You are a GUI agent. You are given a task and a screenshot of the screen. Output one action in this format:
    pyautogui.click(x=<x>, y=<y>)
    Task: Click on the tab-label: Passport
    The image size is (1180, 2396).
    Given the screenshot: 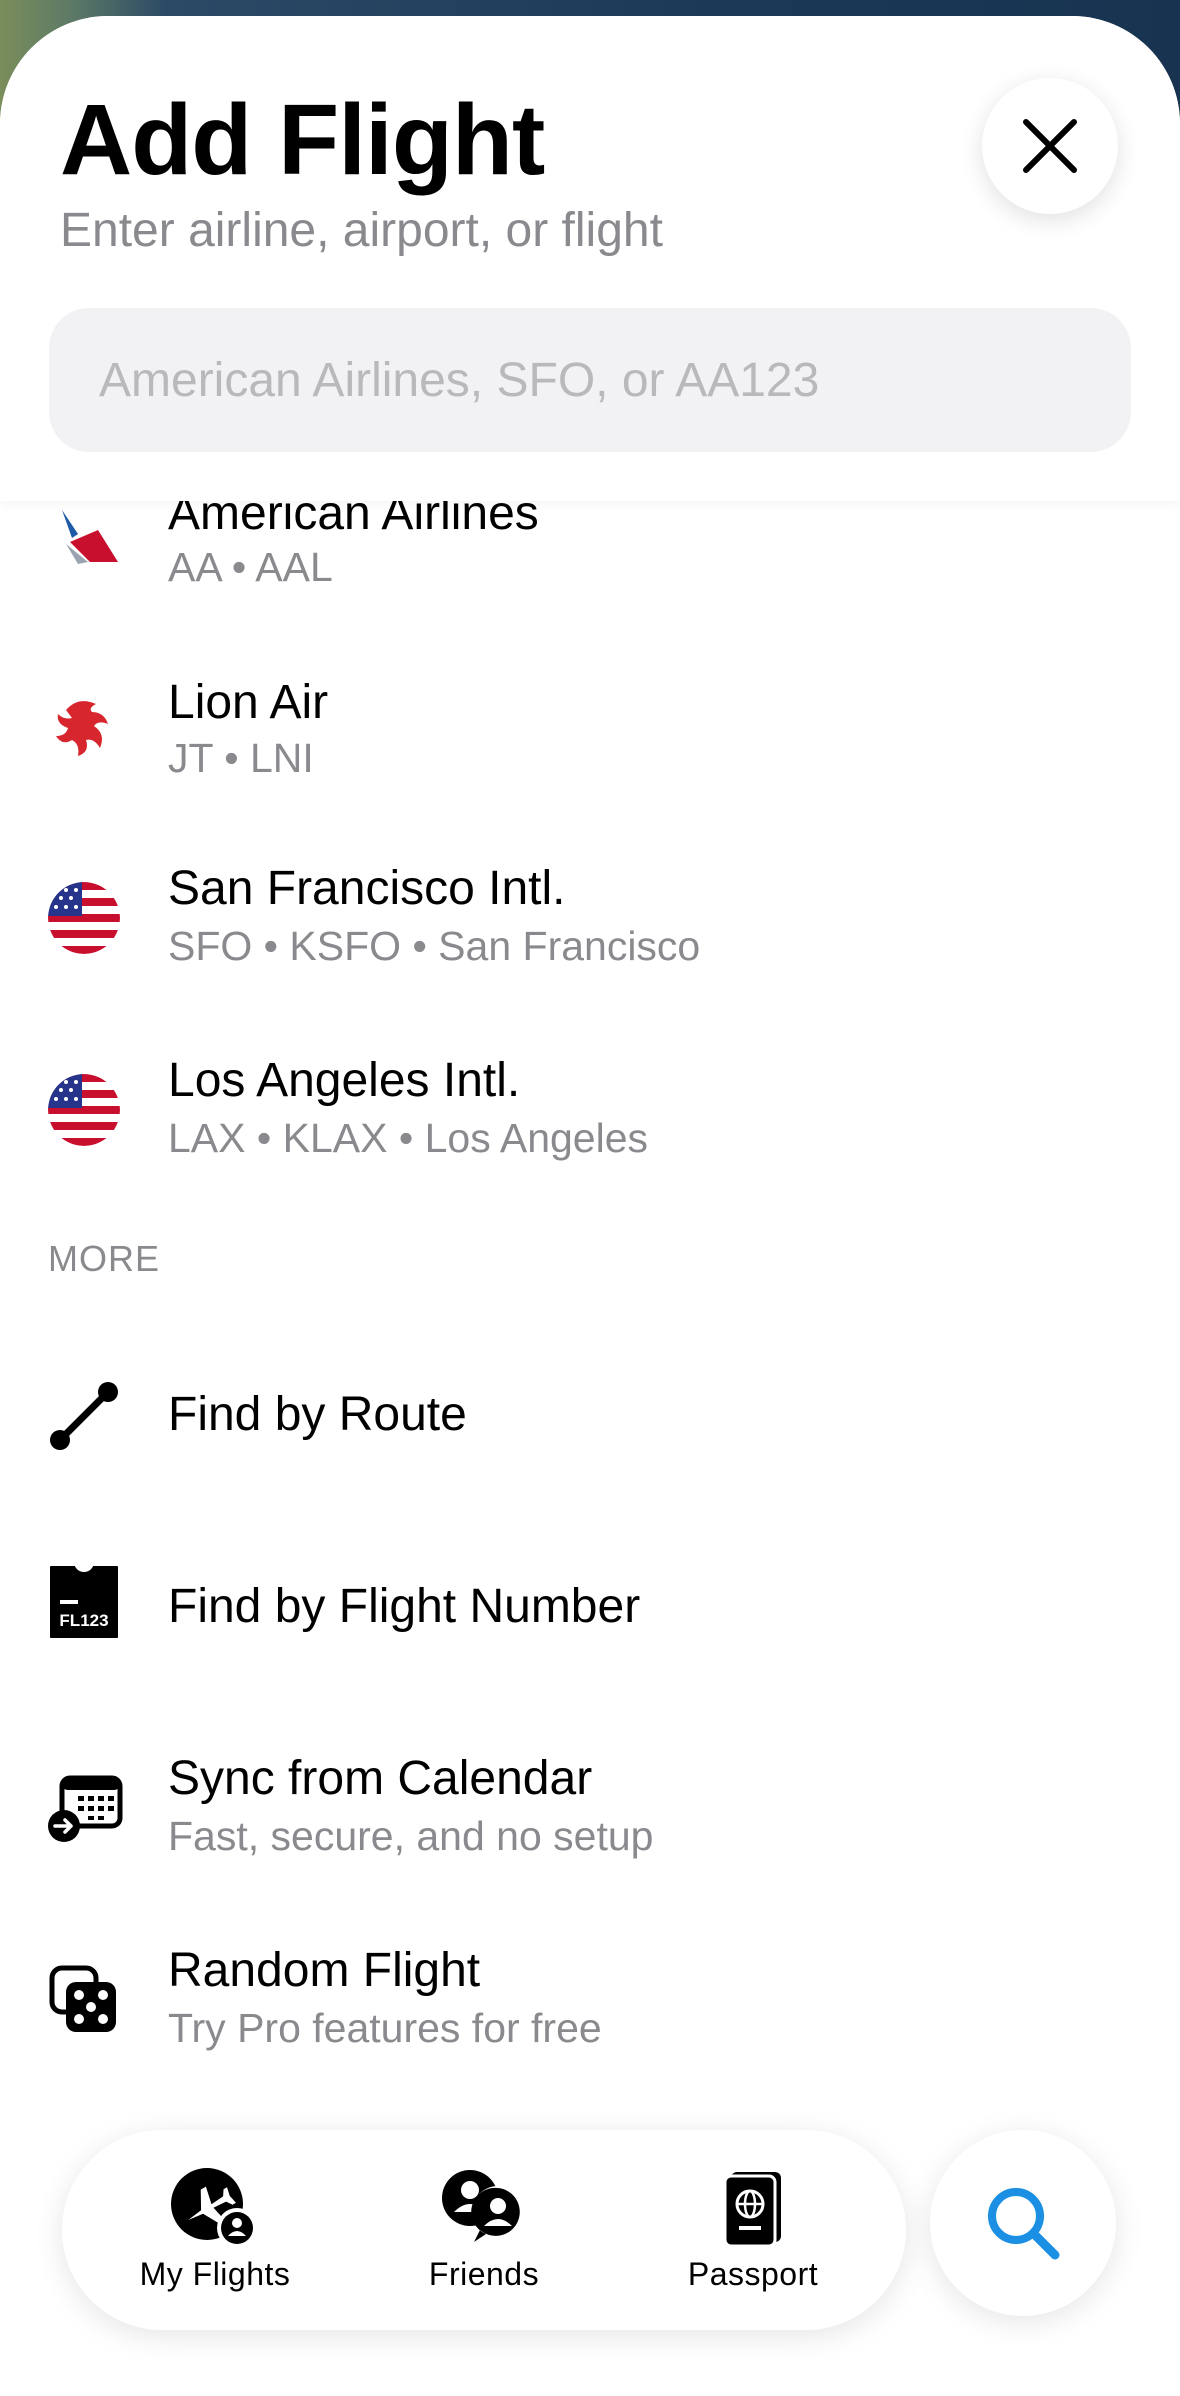 What is the action you would take?
    pyautogui.click(x=753, y=2273)
    